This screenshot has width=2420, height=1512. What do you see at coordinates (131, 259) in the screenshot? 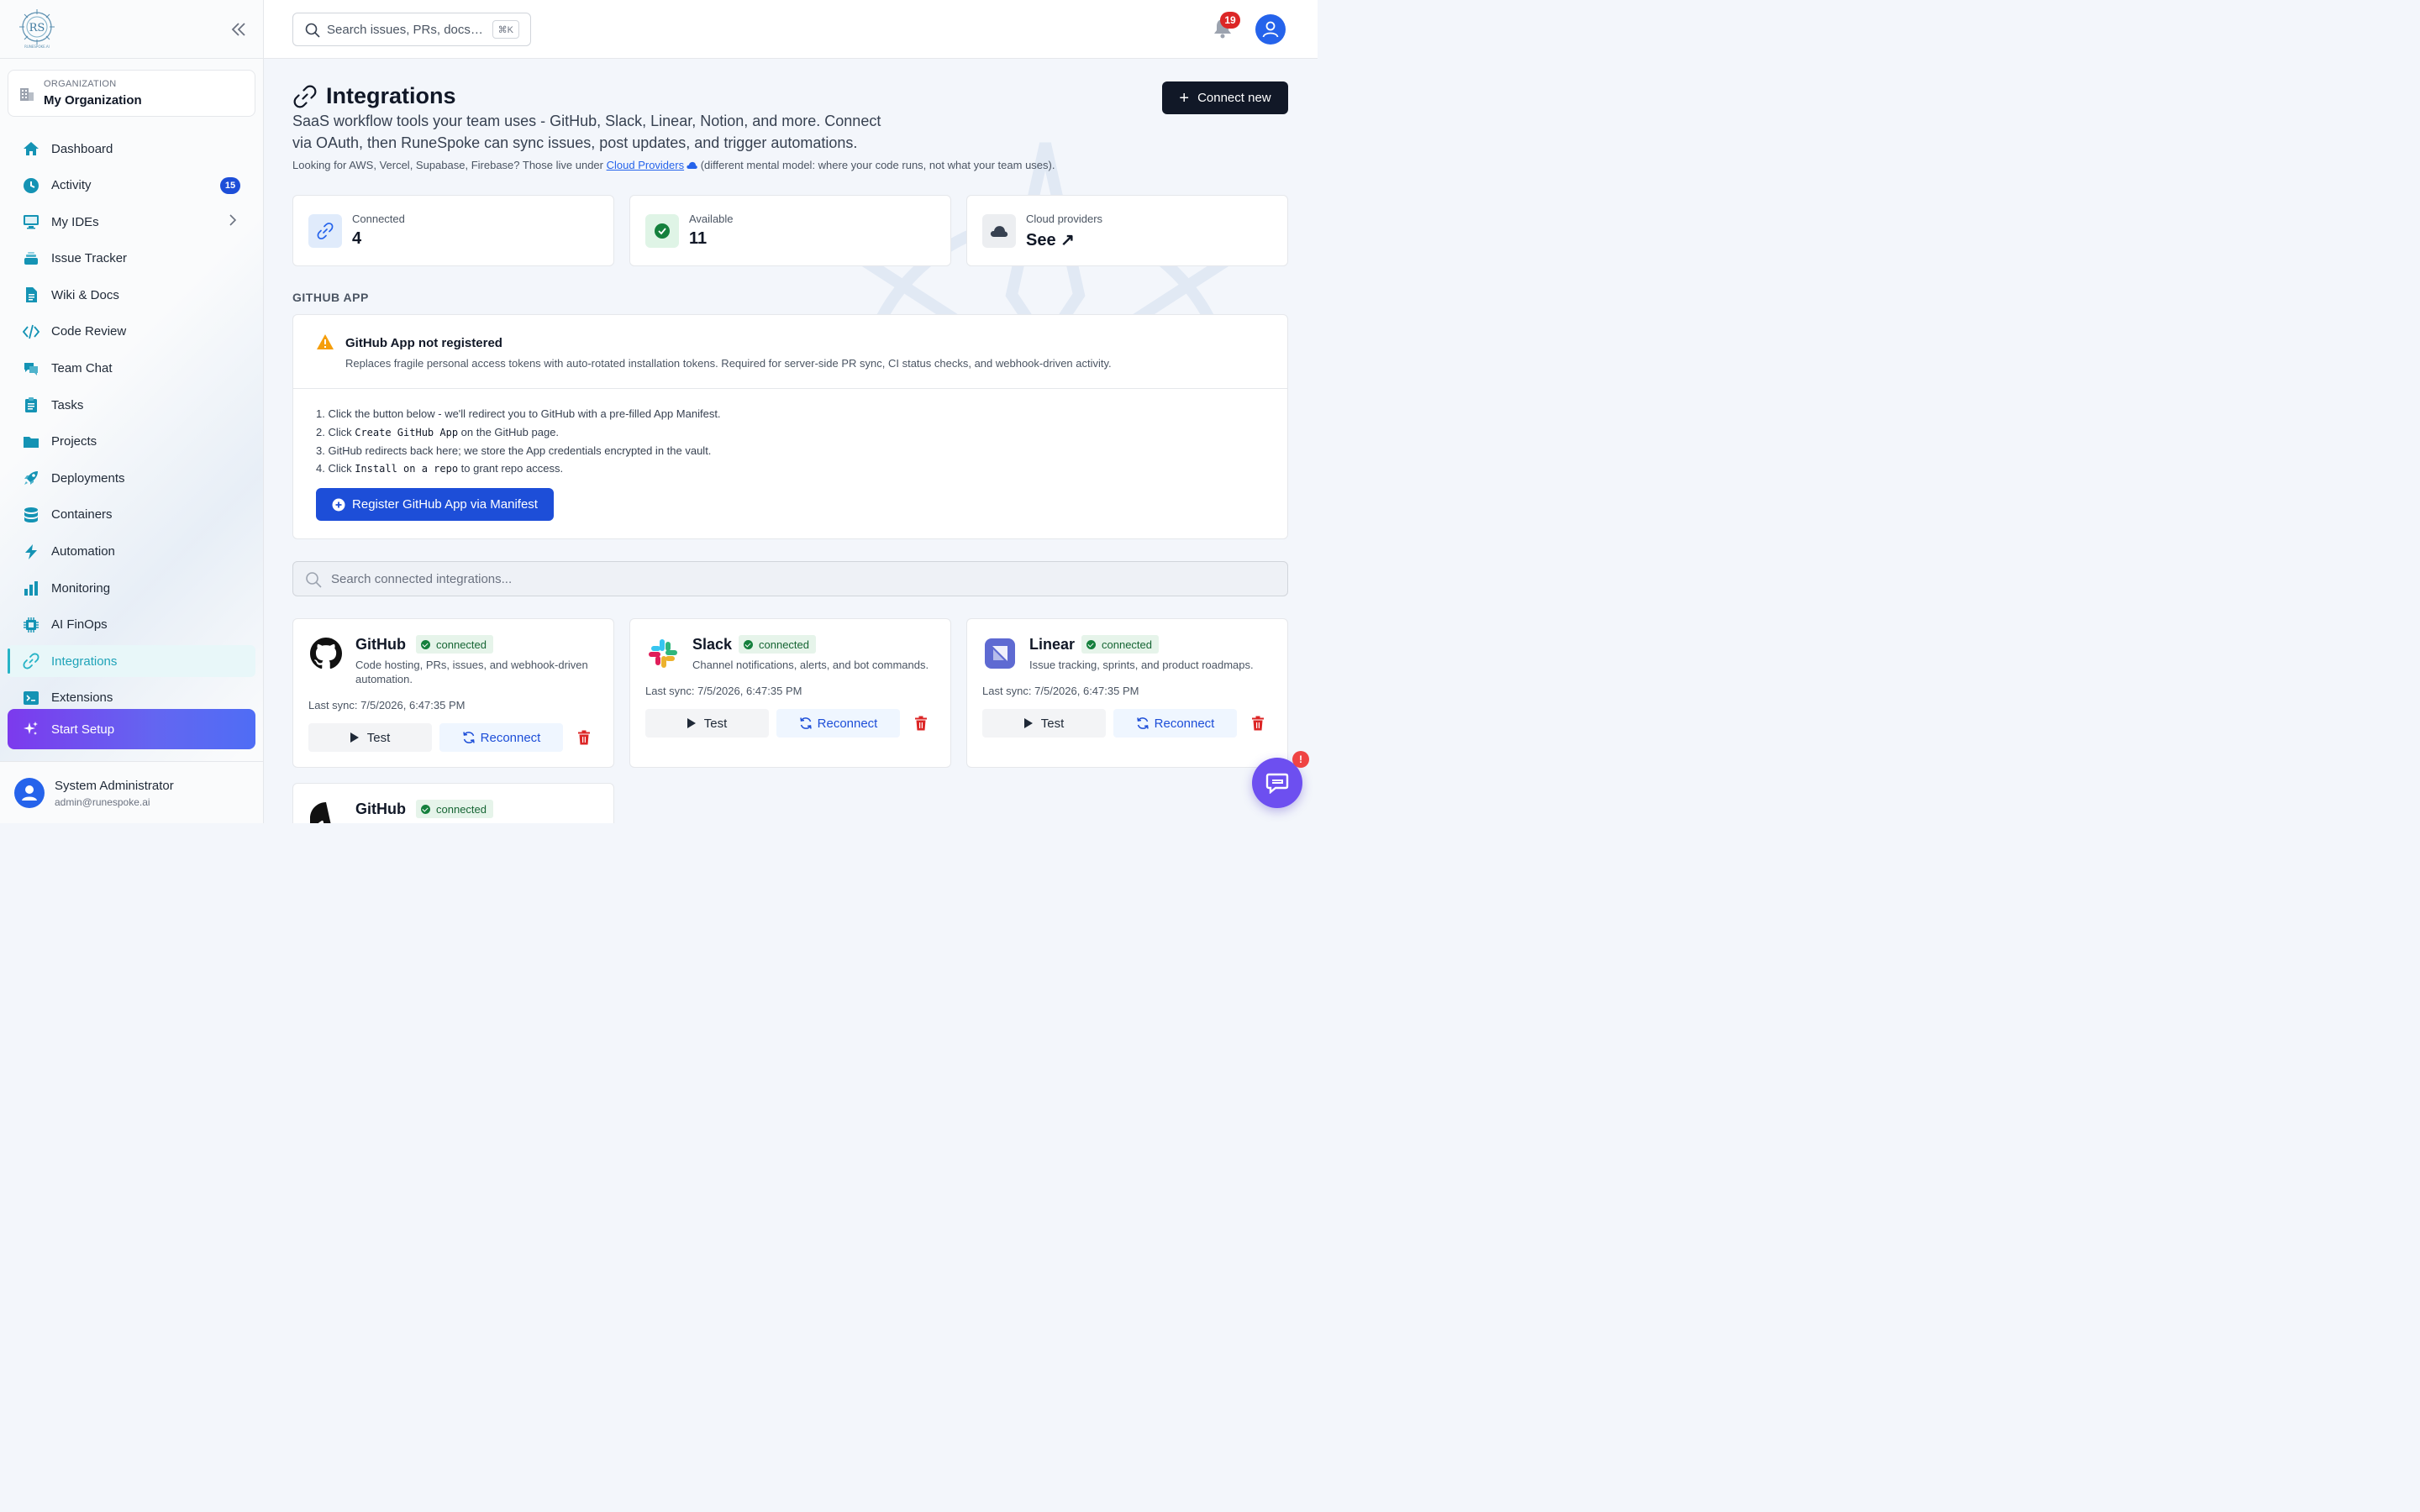
I see `sidebar-item-issue-tracker: Issue Tracker` at bounding box center [131, 259].